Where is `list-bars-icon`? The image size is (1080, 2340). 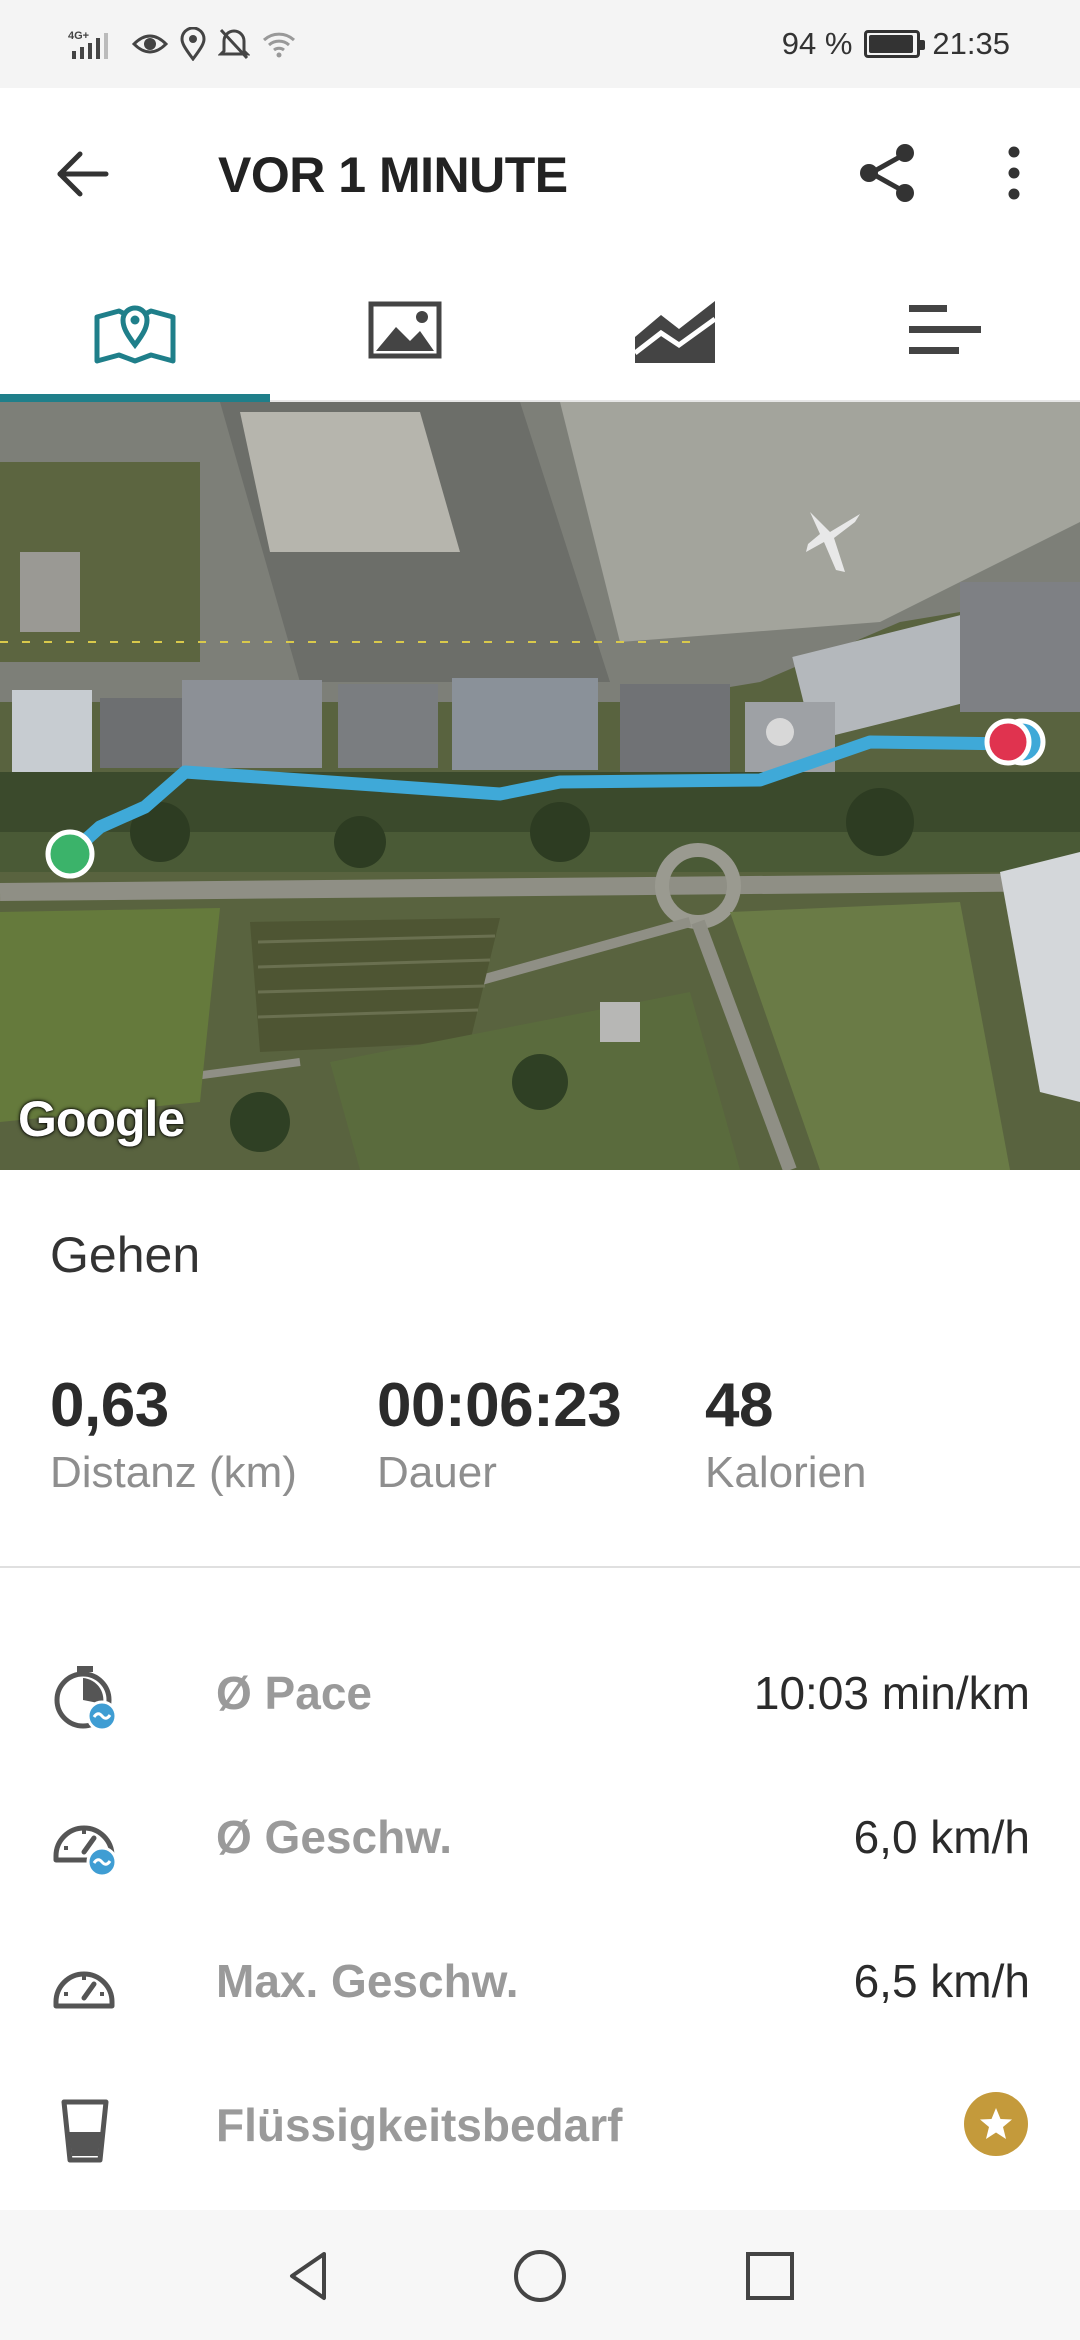
list-bars-icon is located at coordinates (945, 329).